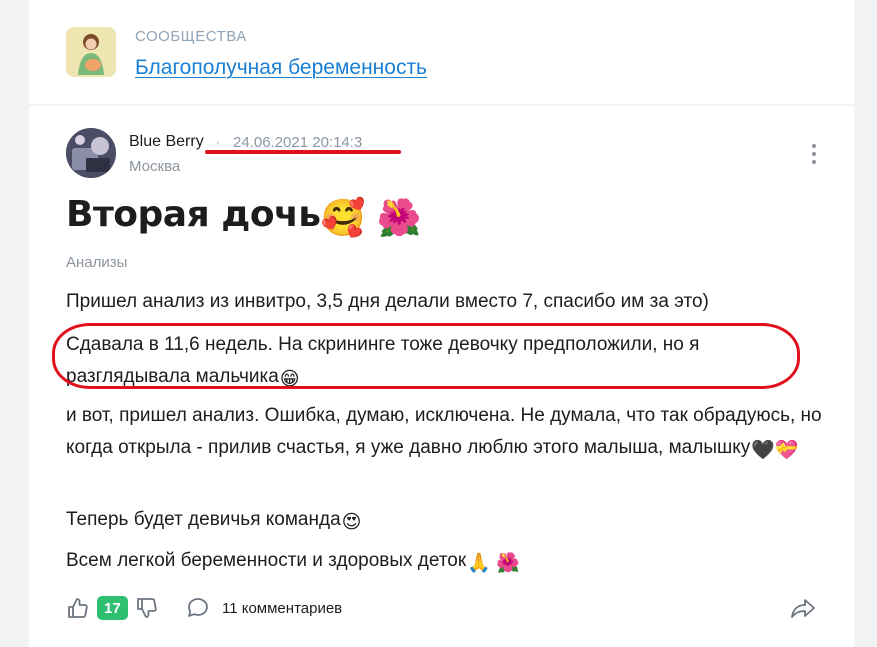  What do you see at coordinates (79, 608) in the screenshot?
I see `thumb-up-icon` at bounding box center [79, 608].